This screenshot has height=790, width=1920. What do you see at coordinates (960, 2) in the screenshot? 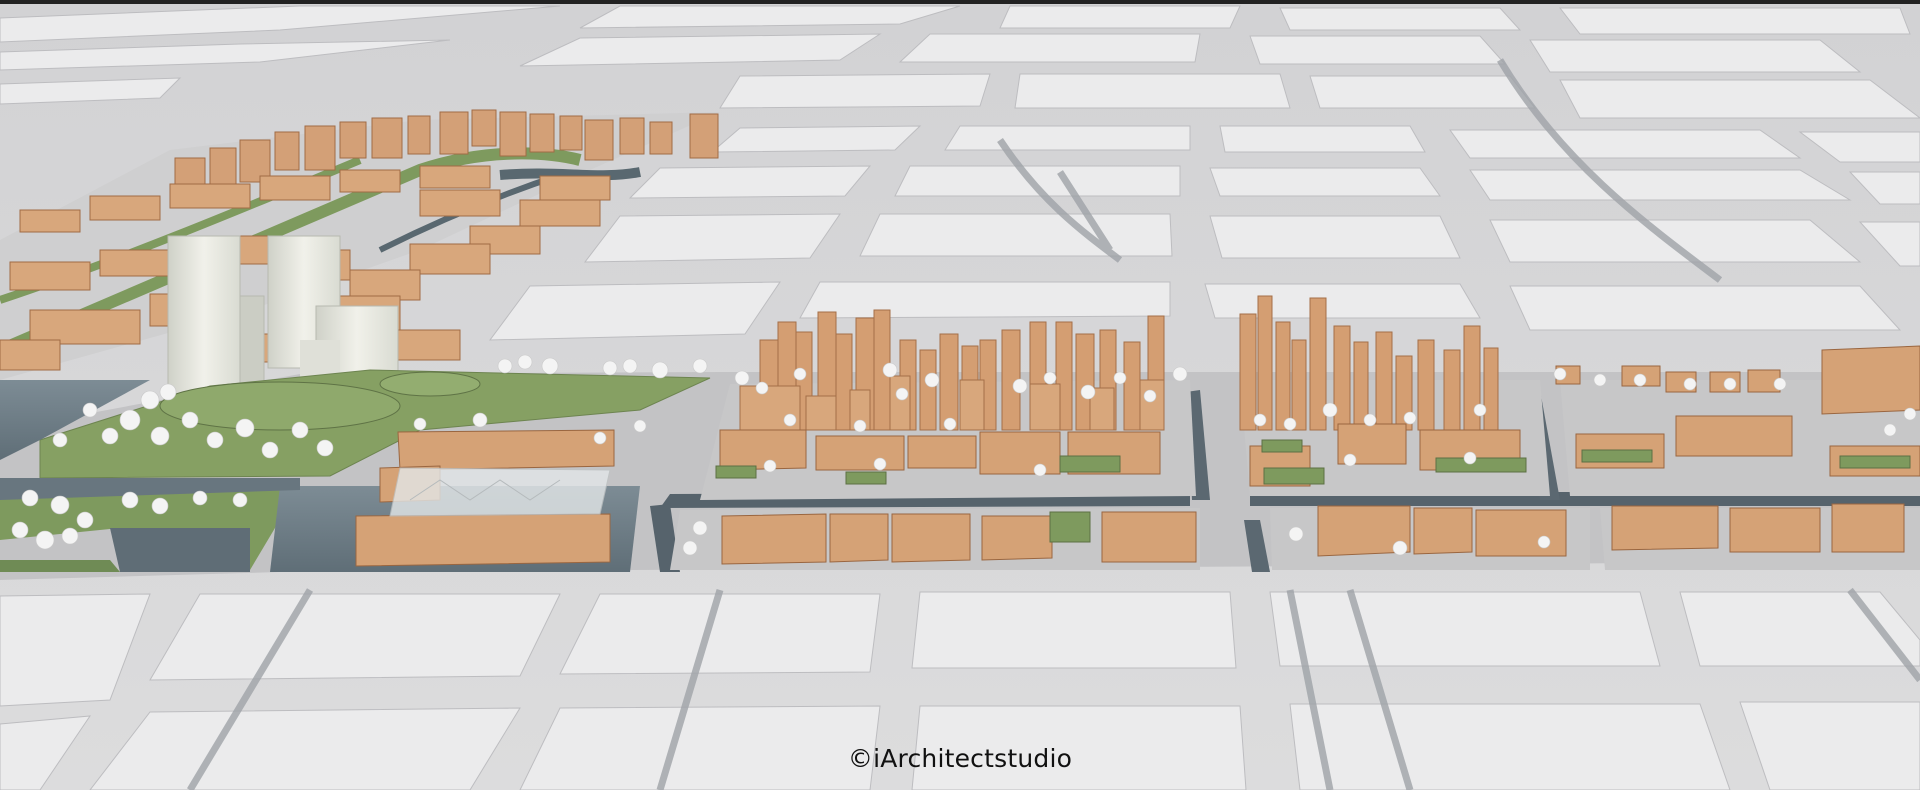
I see `top-border` at bounding box center [960, 2].